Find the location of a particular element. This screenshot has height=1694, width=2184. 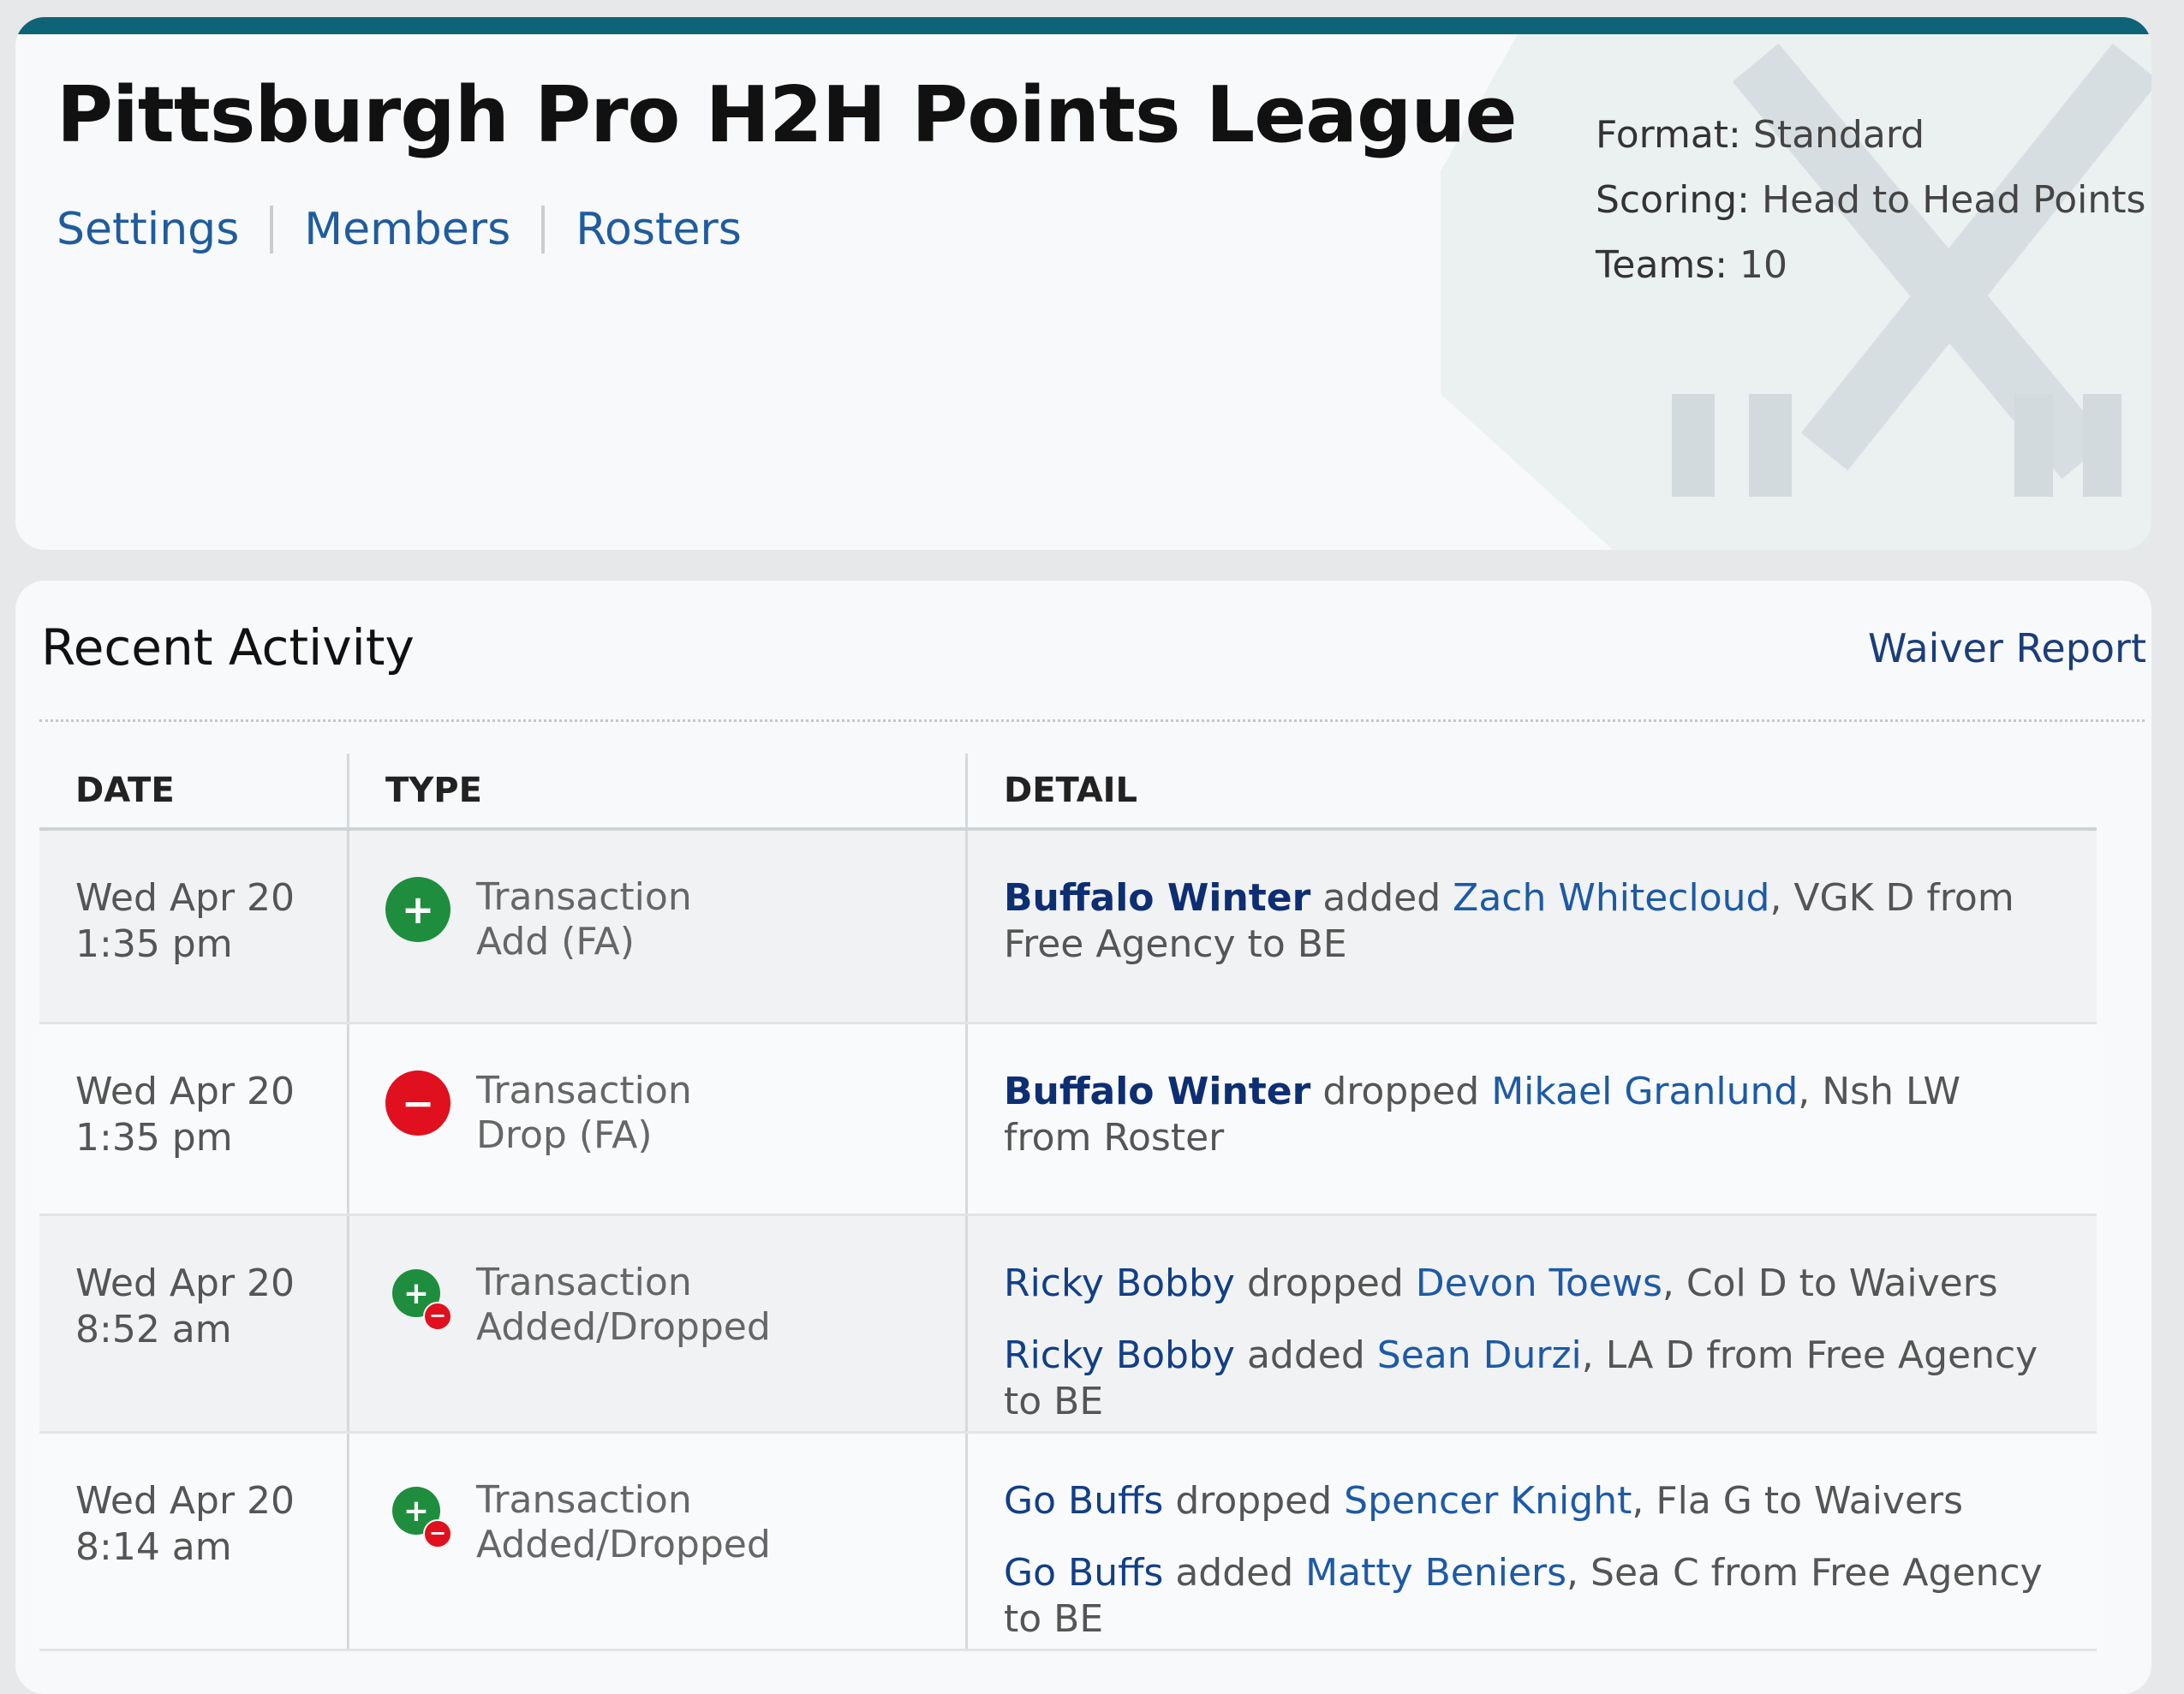

date-cell: Wed Apr 20 8:52 am is located at coordinates (194, 1324).